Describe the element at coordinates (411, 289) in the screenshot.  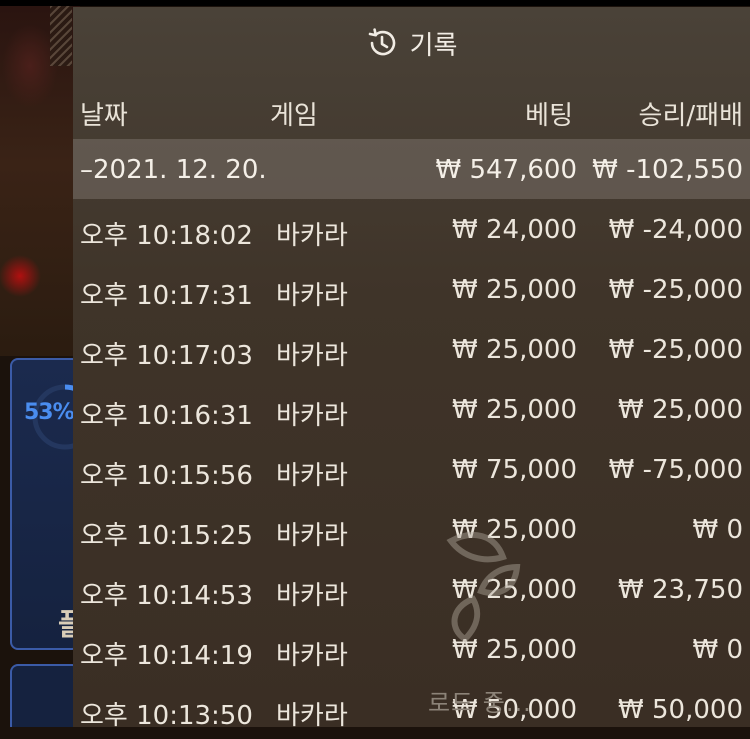
I see `history-row: 오후 10:17:31 바카라 ₩ 25,000 ₩ -25,000` at that location.